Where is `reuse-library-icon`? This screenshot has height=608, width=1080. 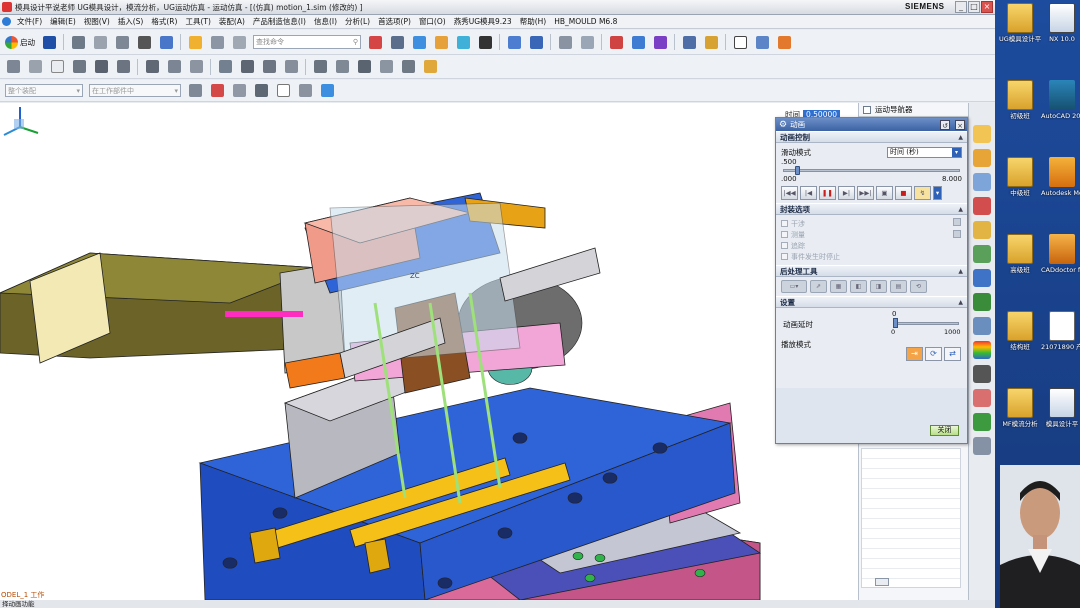 reuse-library-icon is located at coordinates (982, 230).